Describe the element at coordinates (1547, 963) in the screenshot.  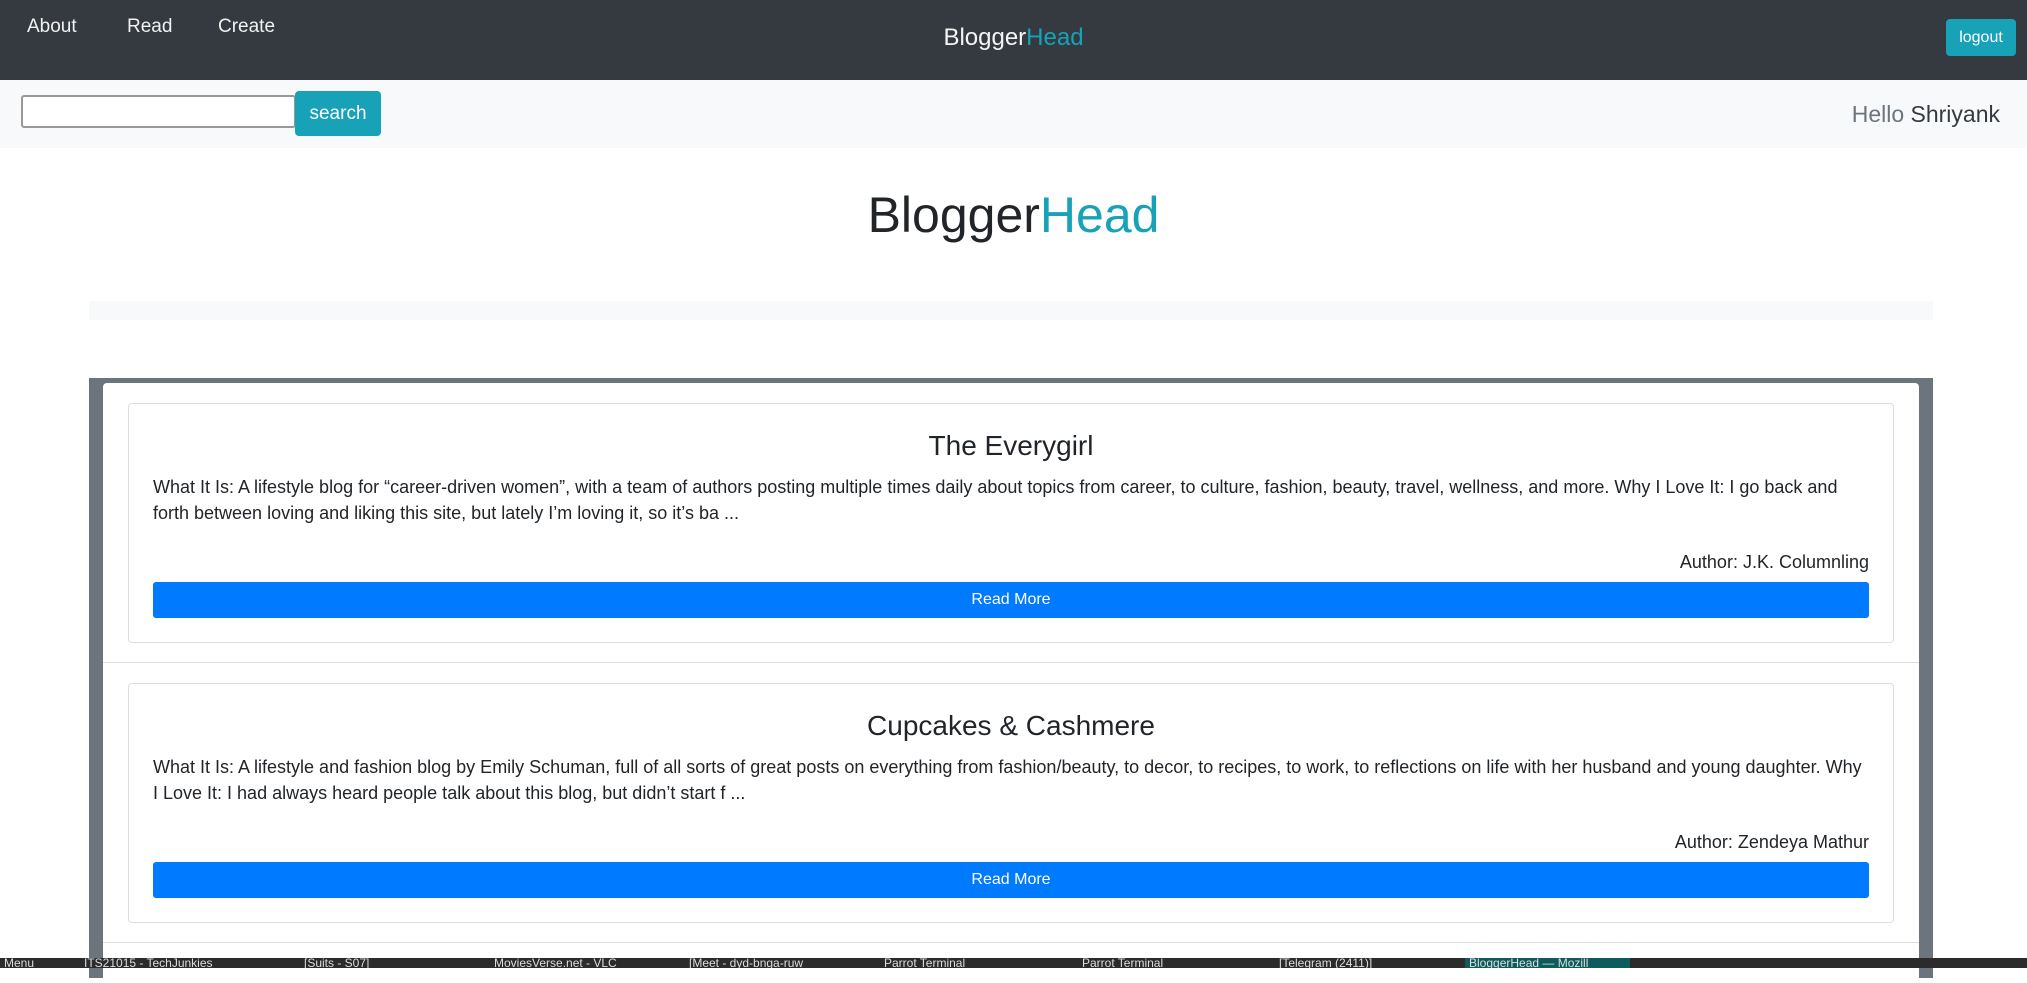
I see `taskbar-item-active: BloggerHead — Mozill` at that location.